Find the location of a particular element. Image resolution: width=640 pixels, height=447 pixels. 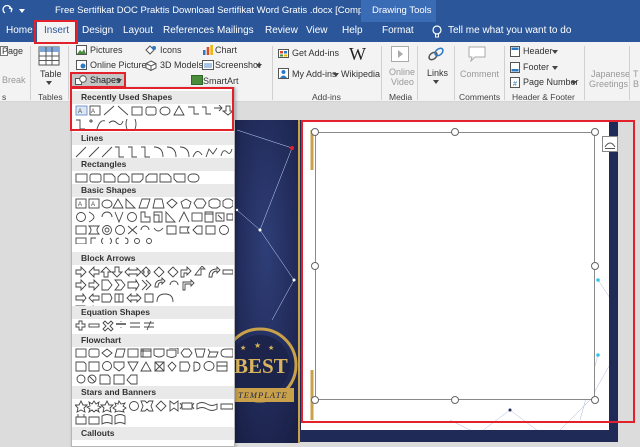

tab-help: Help is located at coordinates (352, 30).